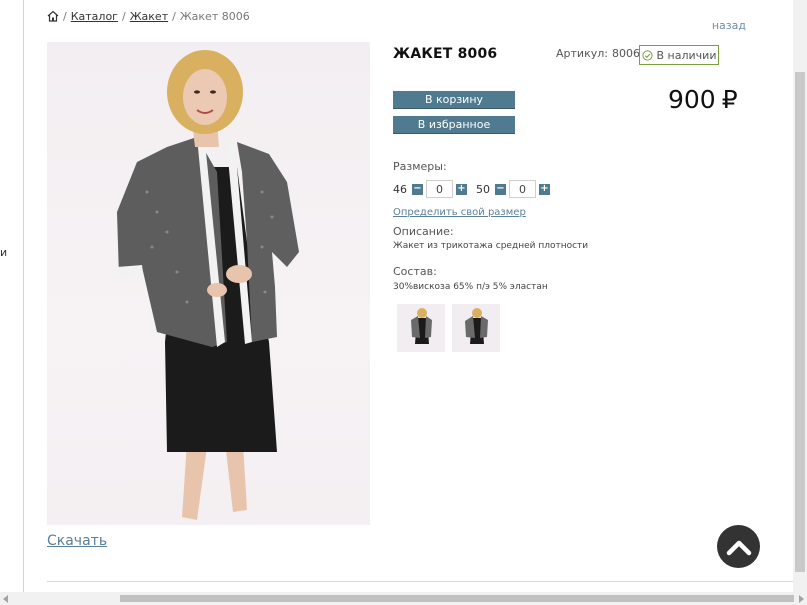 Image resolution: width=807 pixels, height=605 pixels. I want to click on composition-text: 30%вискоза 65% п/э 5% эластан, so click(470, 287).